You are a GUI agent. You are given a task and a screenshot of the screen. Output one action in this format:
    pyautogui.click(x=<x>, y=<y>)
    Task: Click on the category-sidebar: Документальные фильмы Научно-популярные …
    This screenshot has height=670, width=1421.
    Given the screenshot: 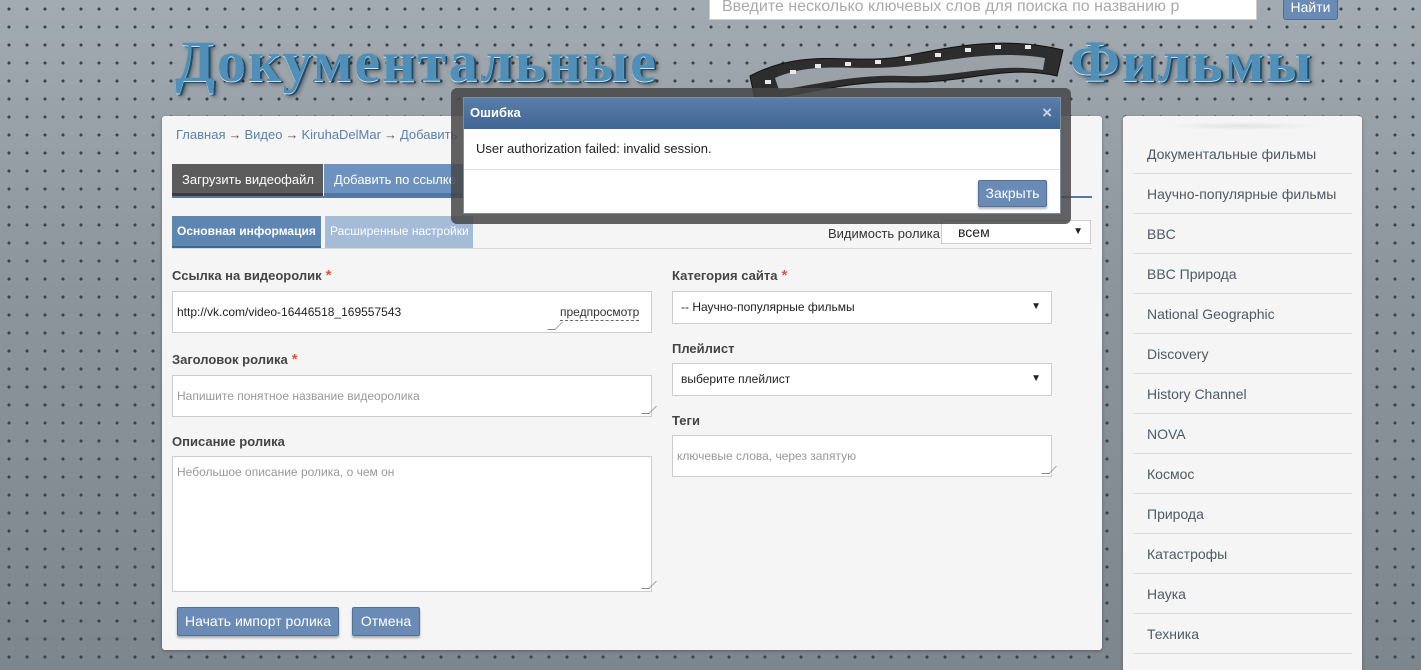 What is the action you would take?
    pyautogui.click(x=1242, y=393)
    